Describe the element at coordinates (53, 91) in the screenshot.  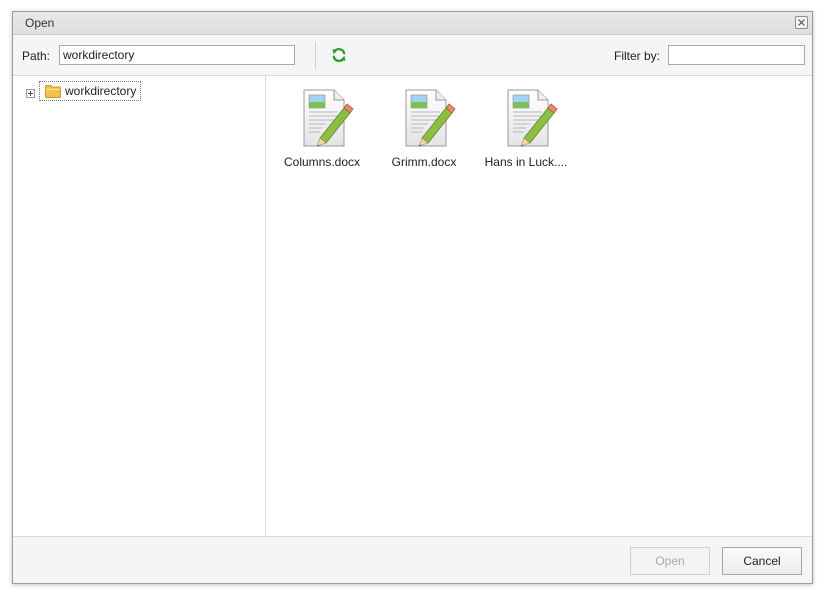
I see `folder-icon` at that location.